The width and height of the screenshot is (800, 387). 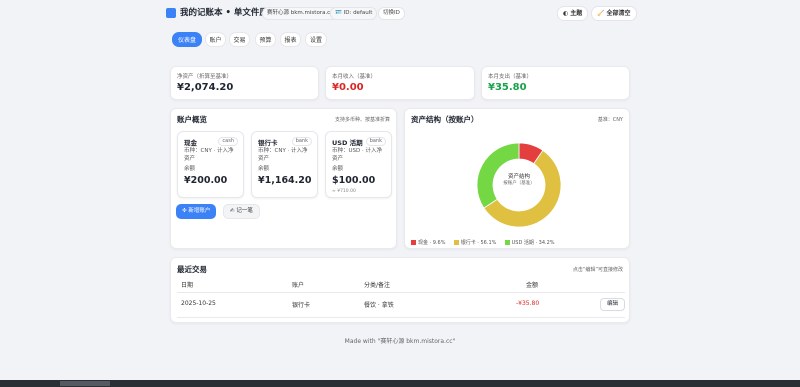 I want to click on record-button: ✍ 记一笔, so click(x=241, y=211).